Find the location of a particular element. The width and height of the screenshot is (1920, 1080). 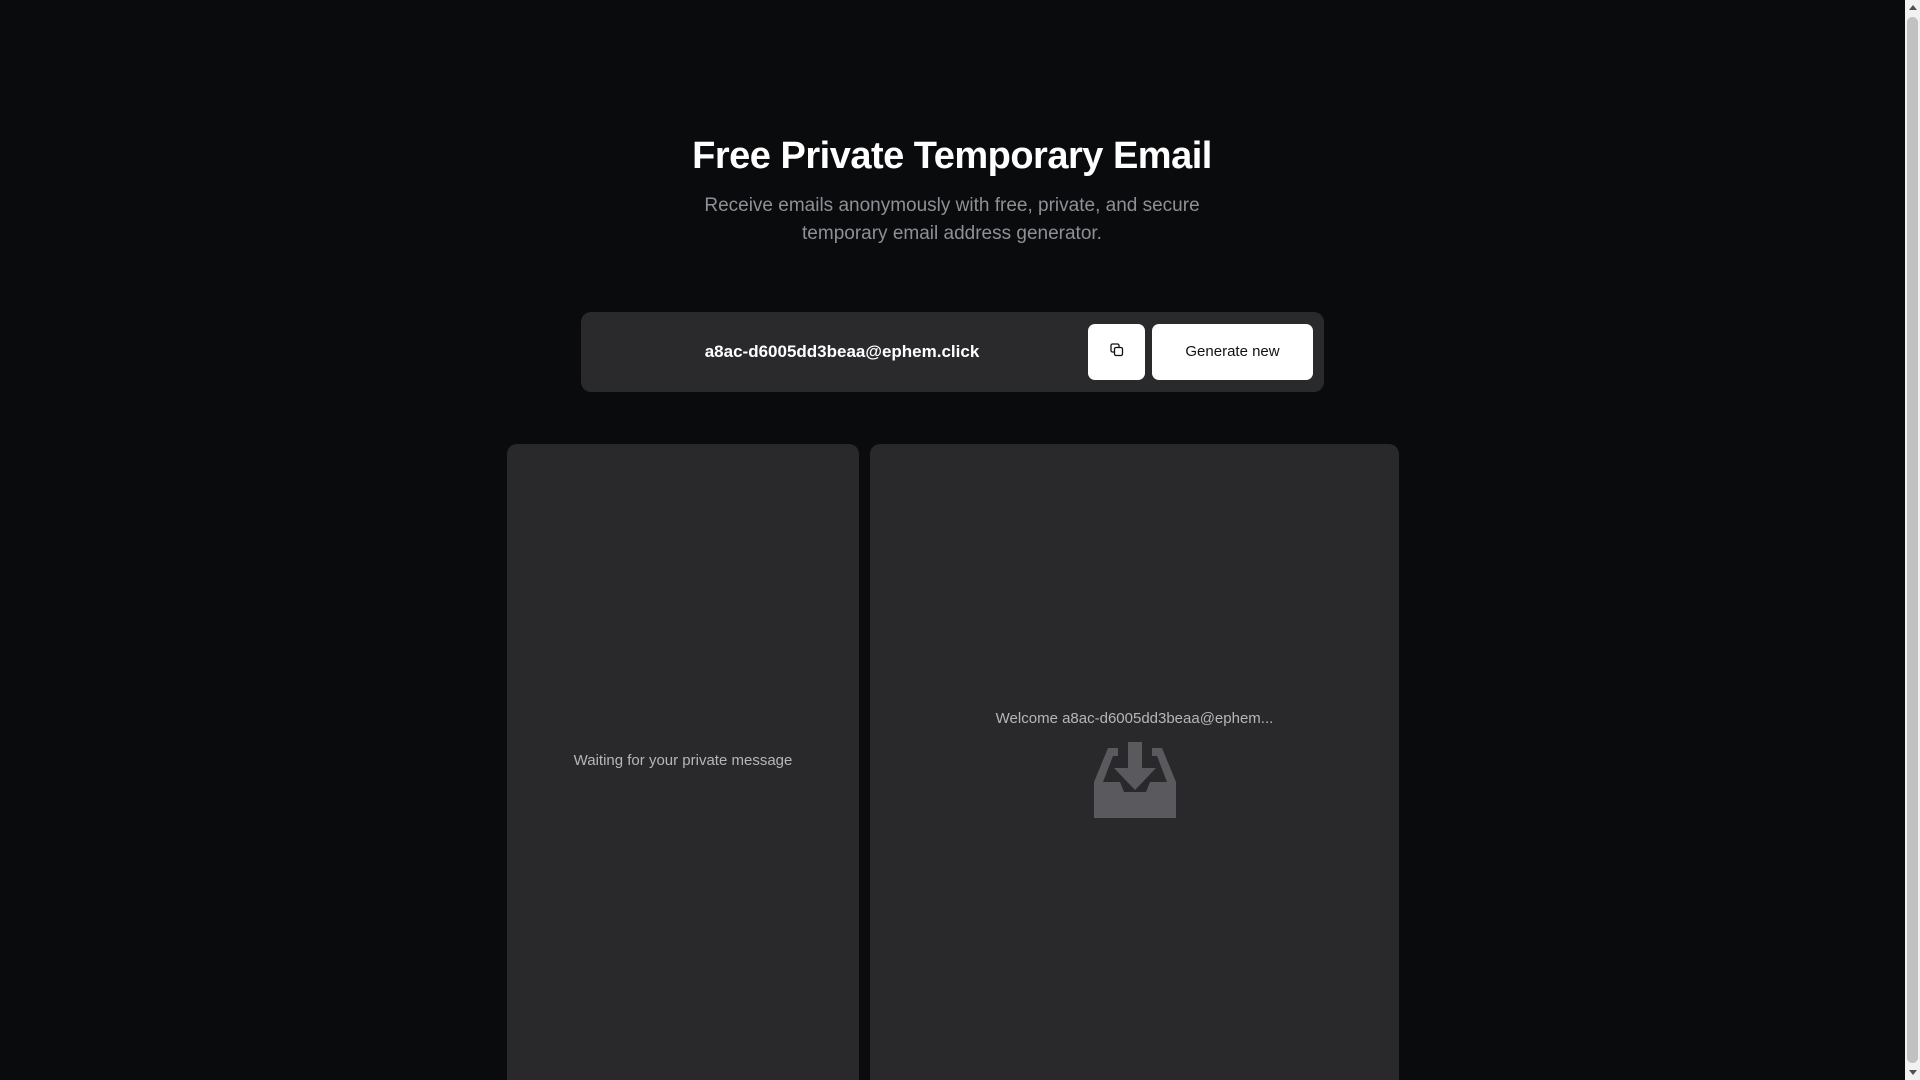

generate-new-button: Generate new is located at coordinates (1232, 352).